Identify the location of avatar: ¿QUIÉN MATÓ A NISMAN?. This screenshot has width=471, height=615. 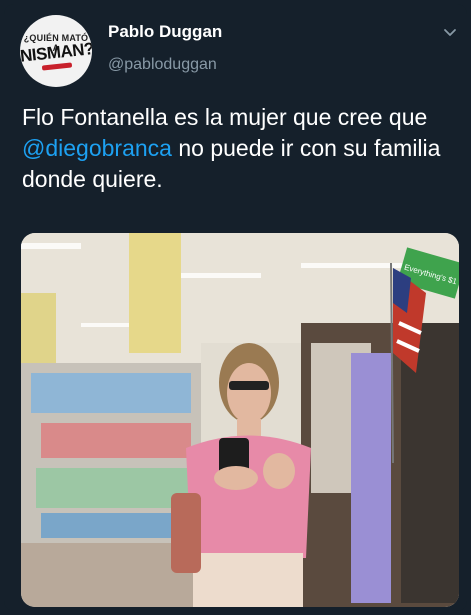
(56, 51).